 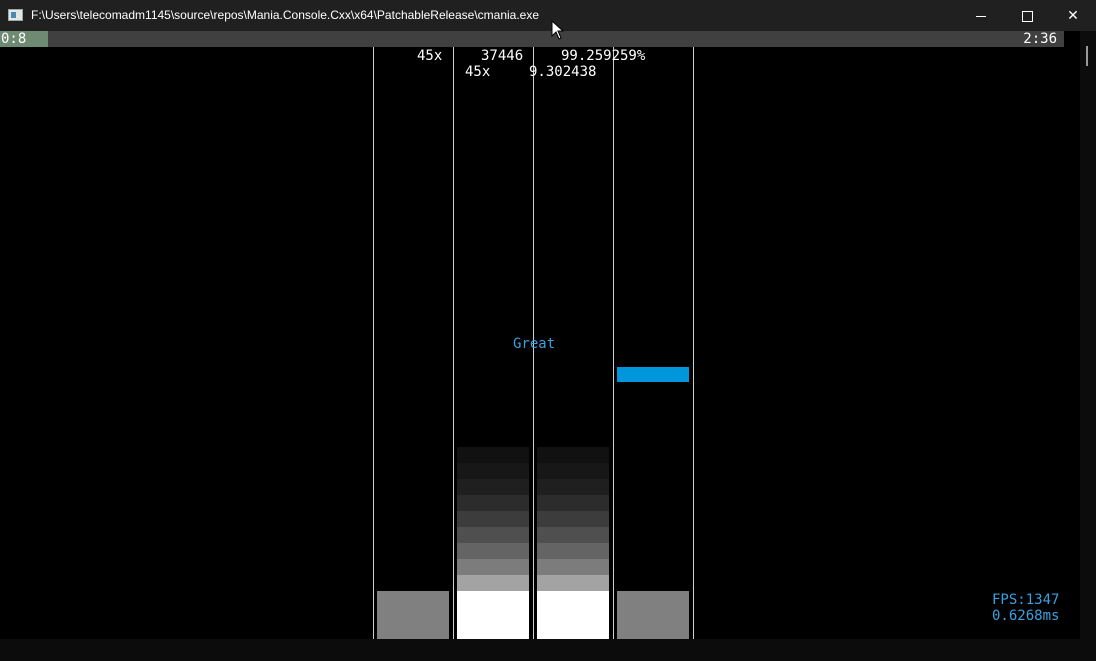 I want to click on falling-note, so click(x=653, y=374).